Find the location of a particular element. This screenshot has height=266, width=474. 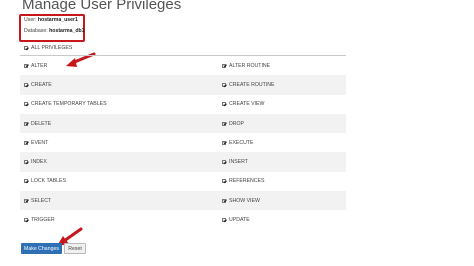

privilege-option: DROP is located at coordinates (284, 124).